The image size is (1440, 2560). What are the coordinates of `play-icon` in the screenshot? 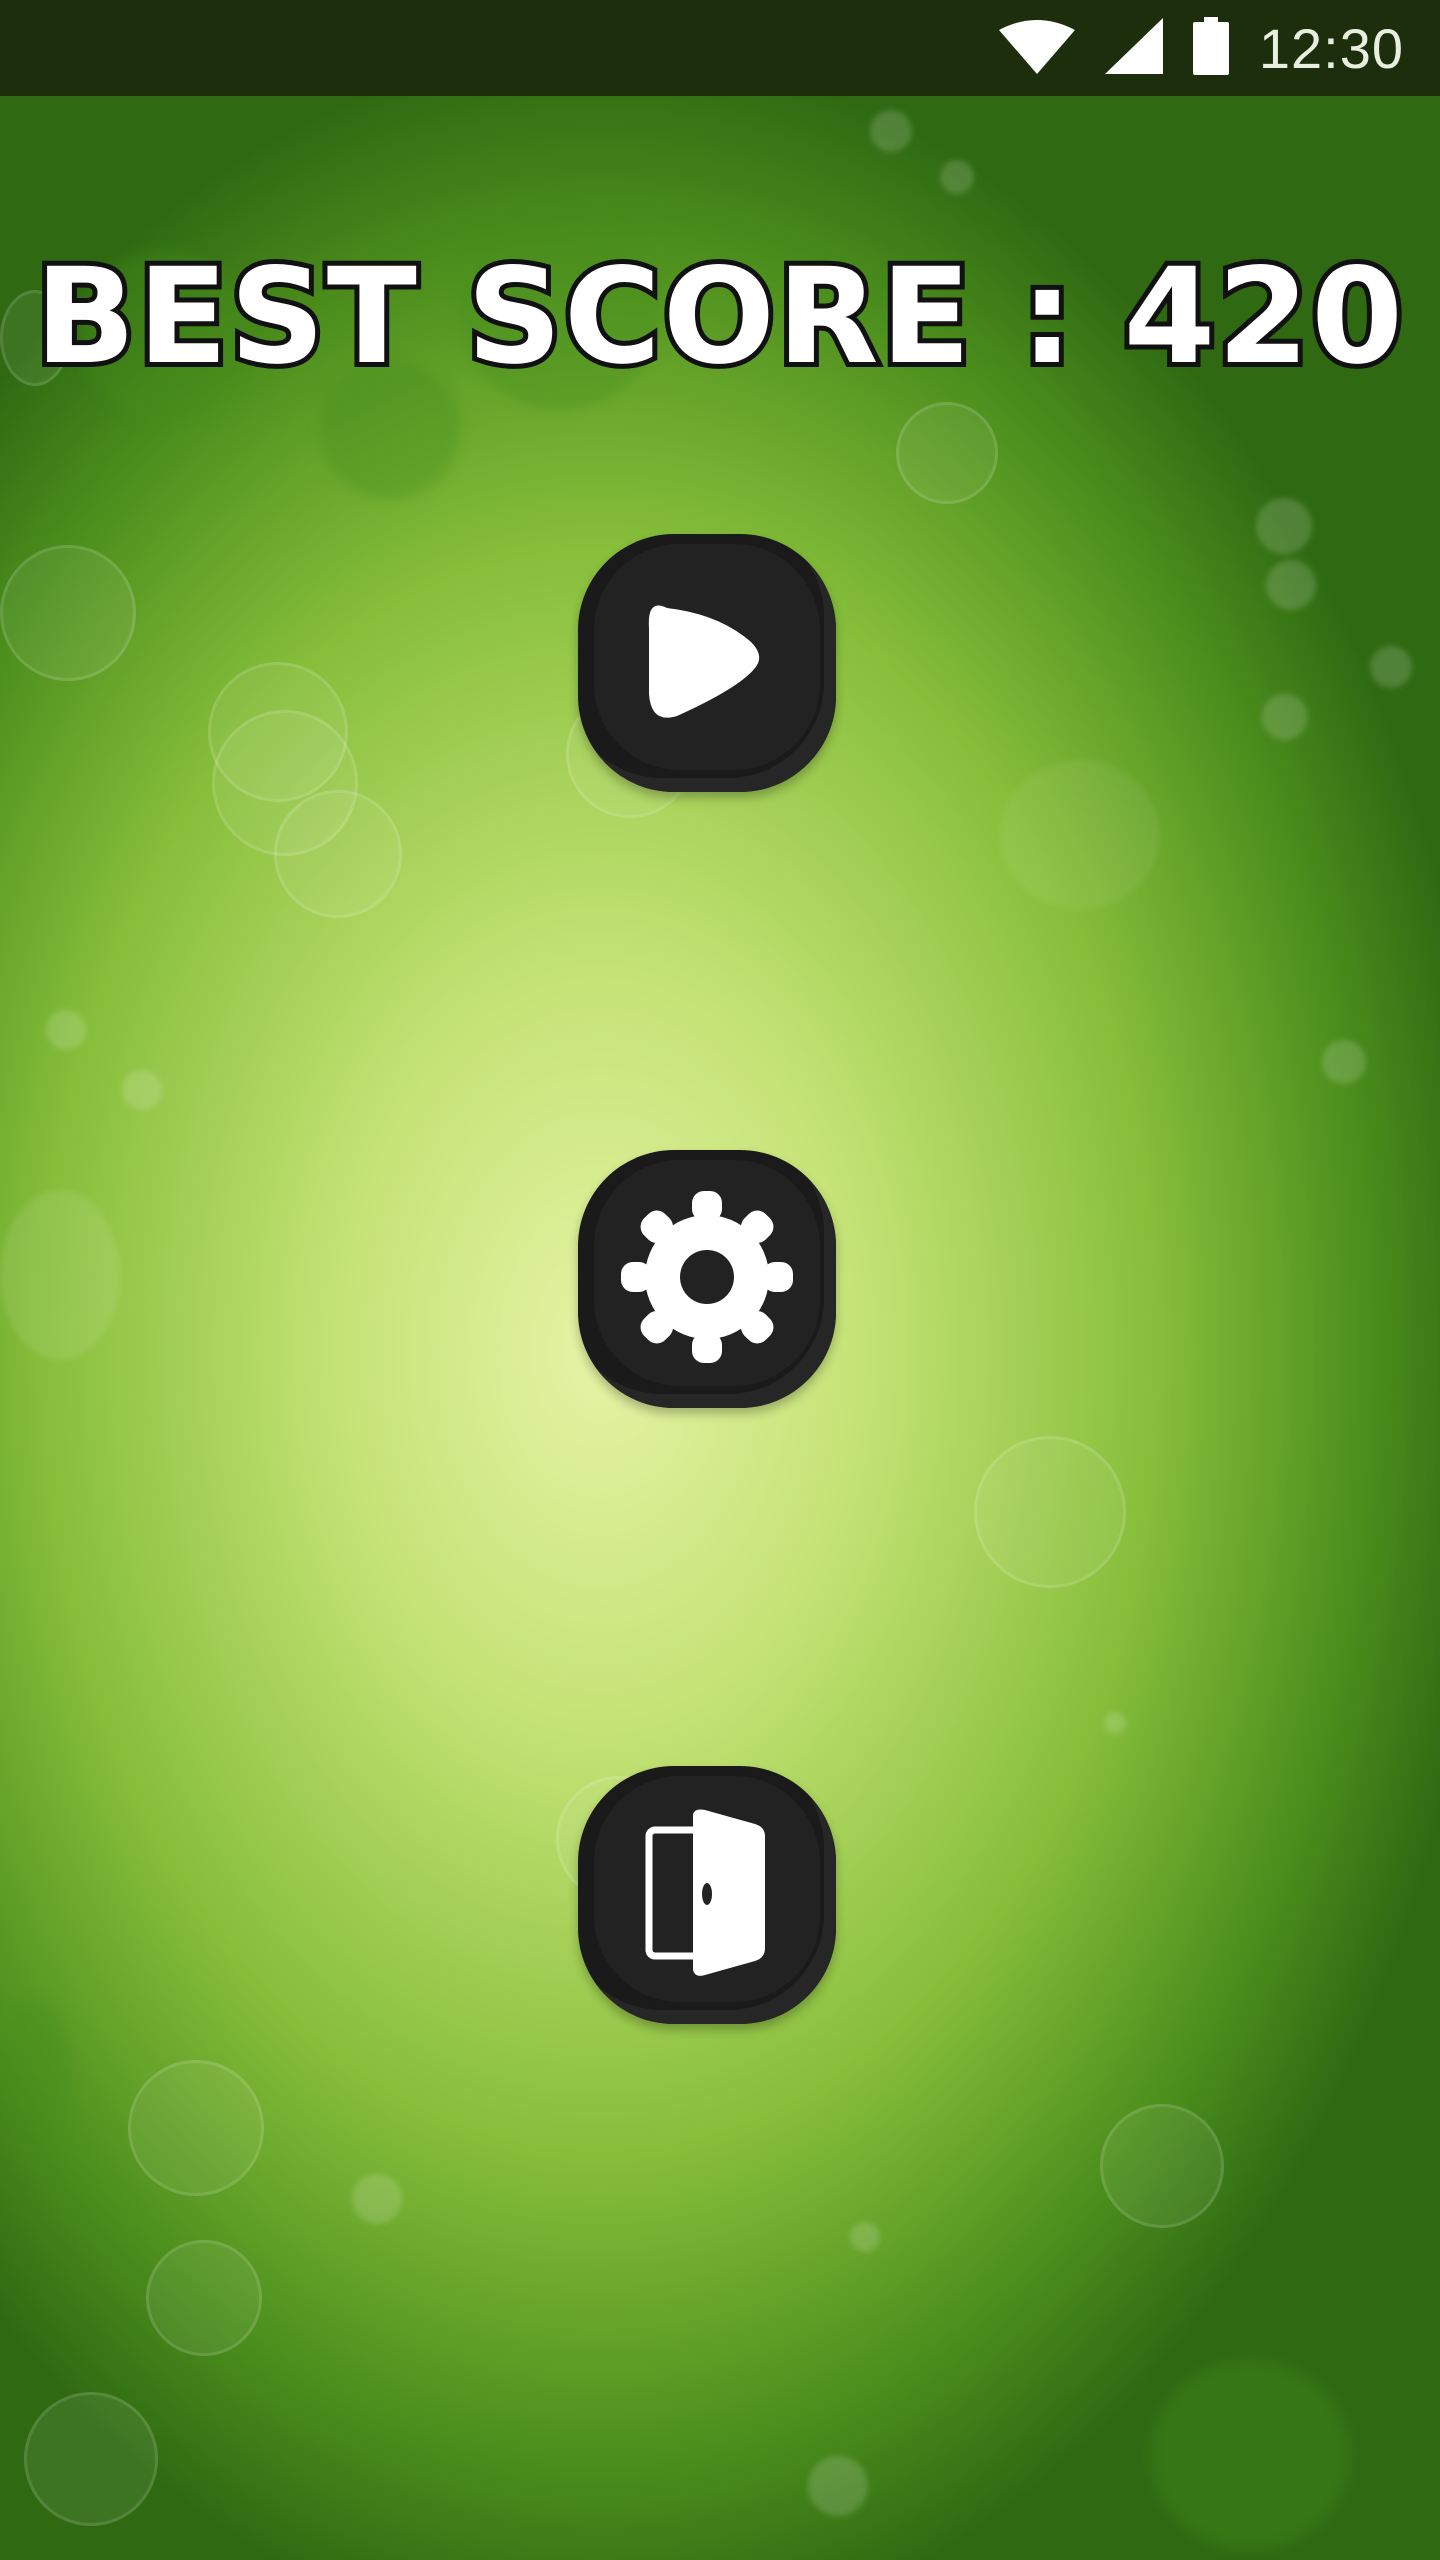 It's located at (707, 663).